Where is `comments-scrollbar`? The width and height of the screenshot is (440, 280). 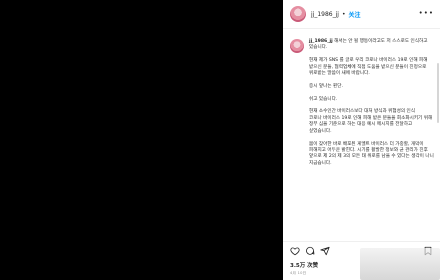 comments-scrollbar is located at coordinates (438, 93).